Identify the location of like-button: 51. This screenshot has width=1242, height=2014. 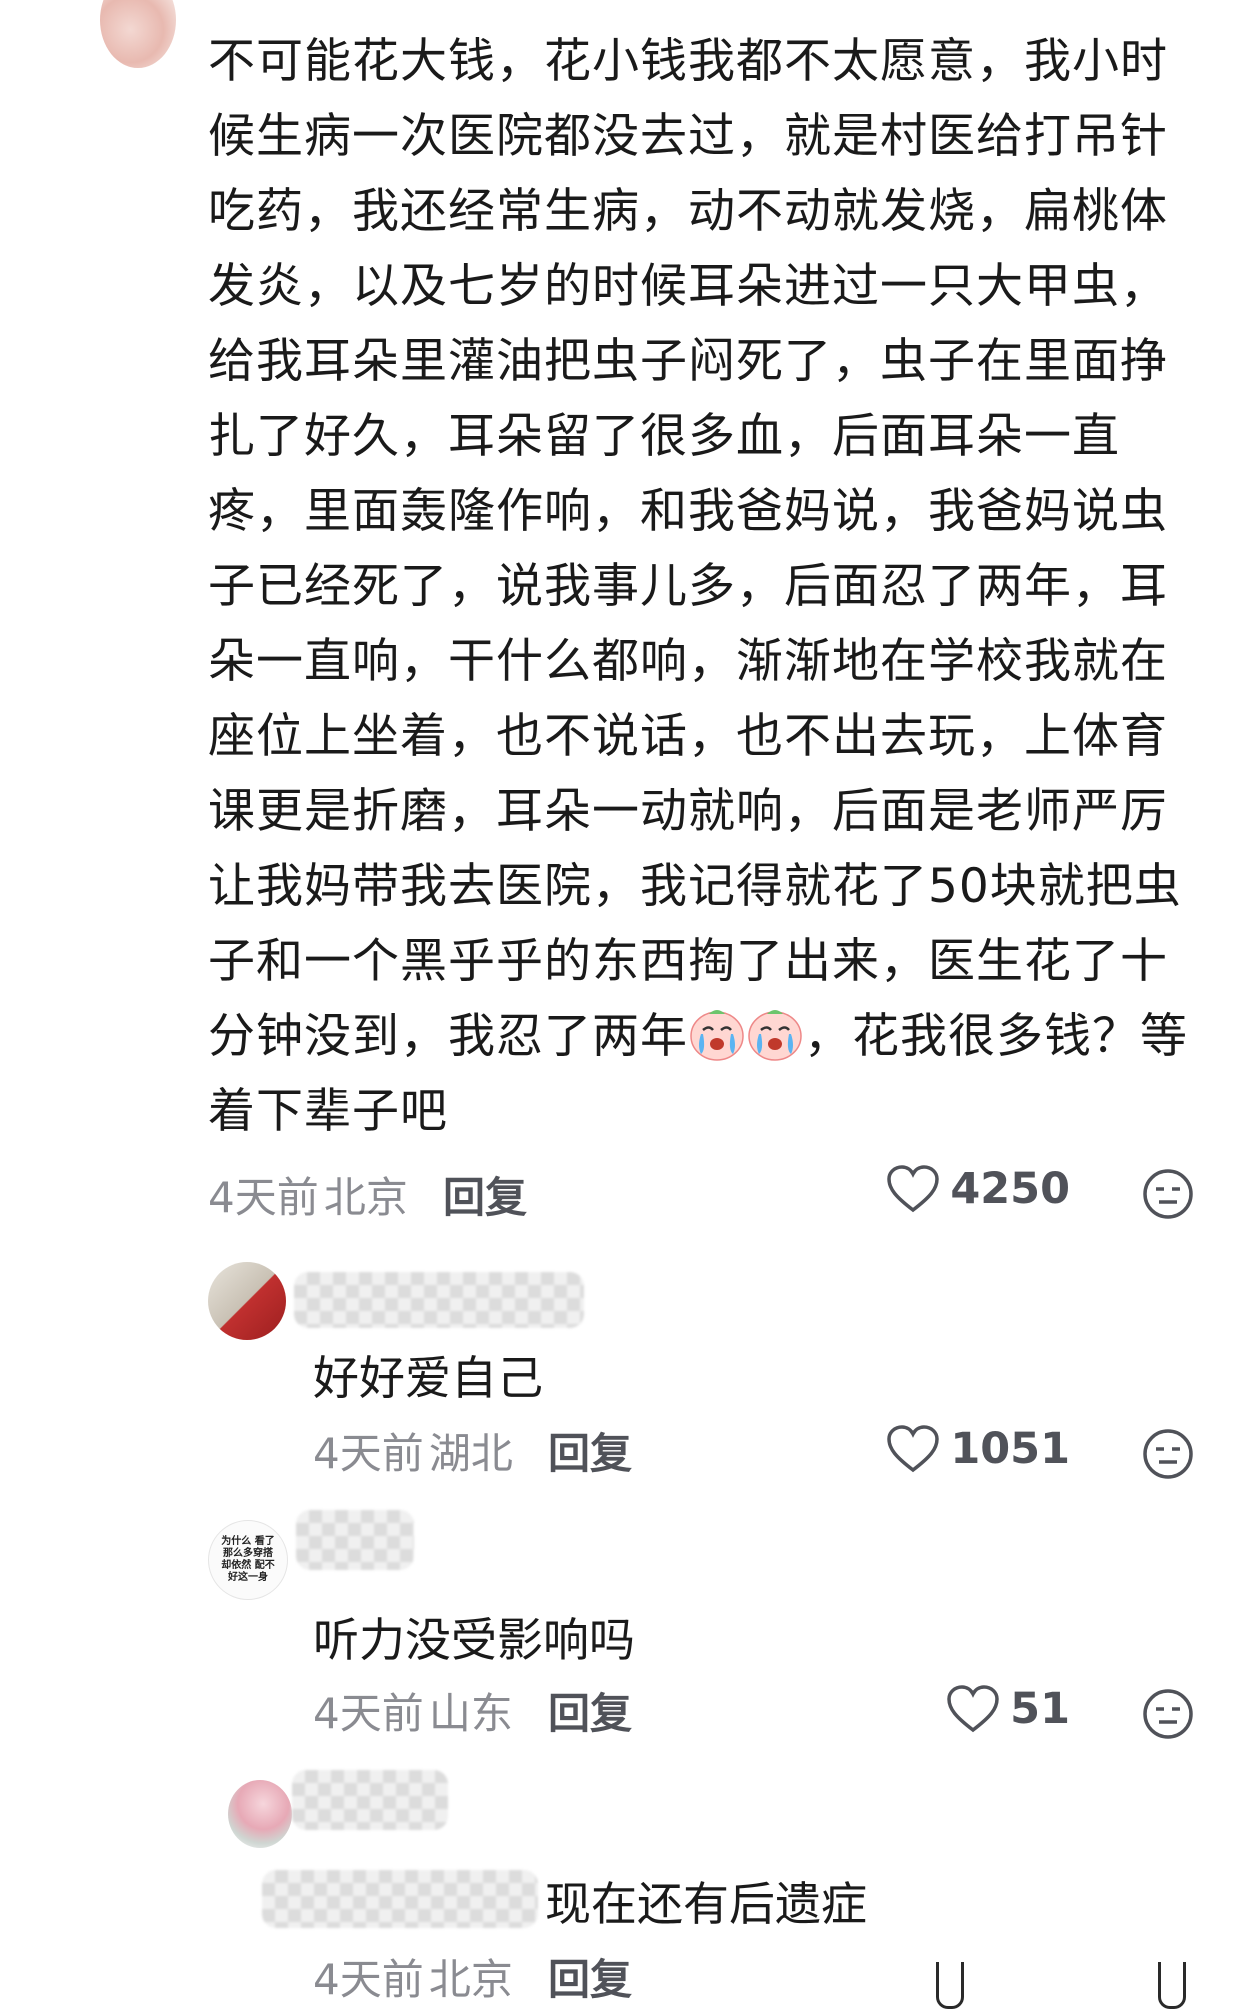
(920, 1709).